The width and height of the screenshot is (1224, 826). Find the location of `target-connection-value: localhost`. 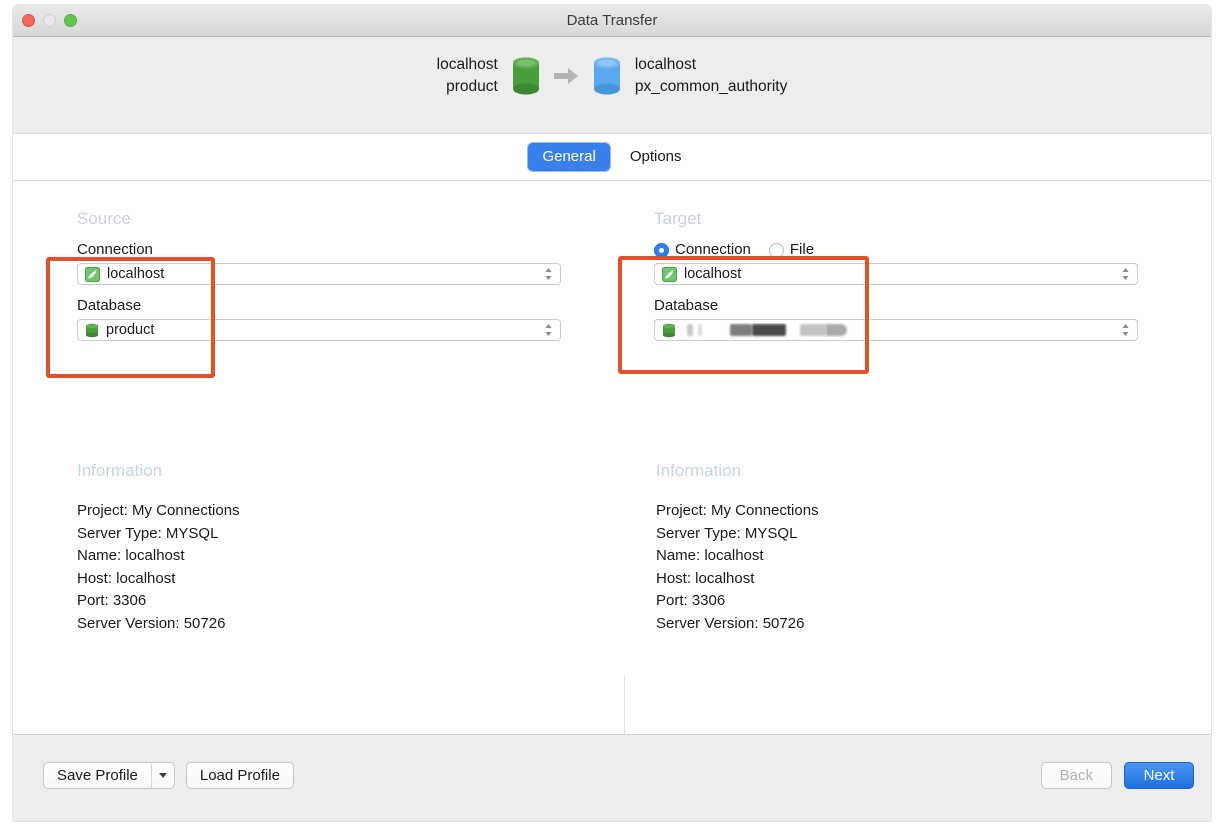

target-connection-value: localhost is located at coordinates (713, 274).